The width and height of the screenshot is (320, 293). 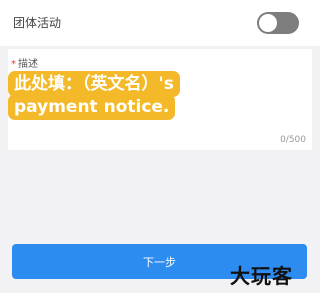 I want to click on description-label-text: 描述, so click(x=28, y=64).